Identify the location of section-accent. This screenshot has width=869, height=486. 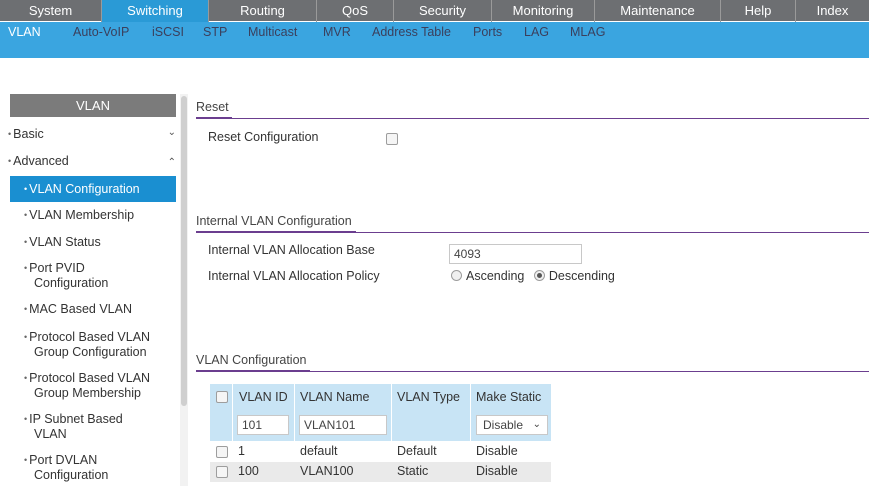
(214, 118).